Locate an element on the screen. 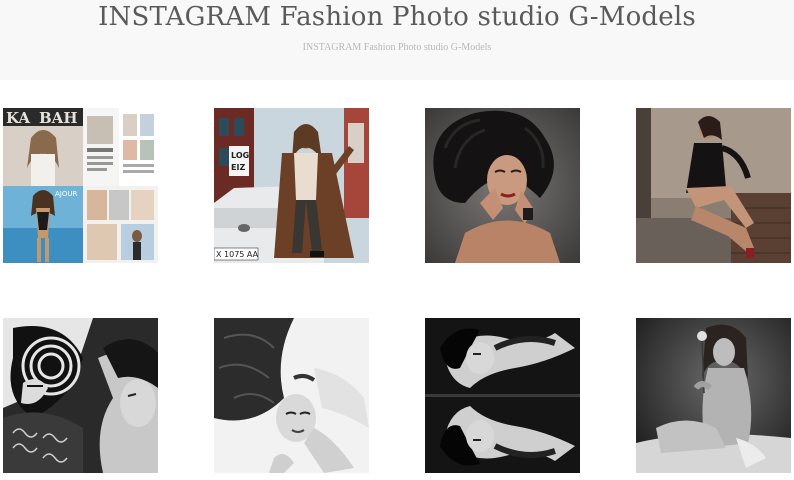 The height and width of the screenshot is (480, 794). page-title: INSTAGRAM Fashion Photo studio G-Models is located at coordinates (397, 17).